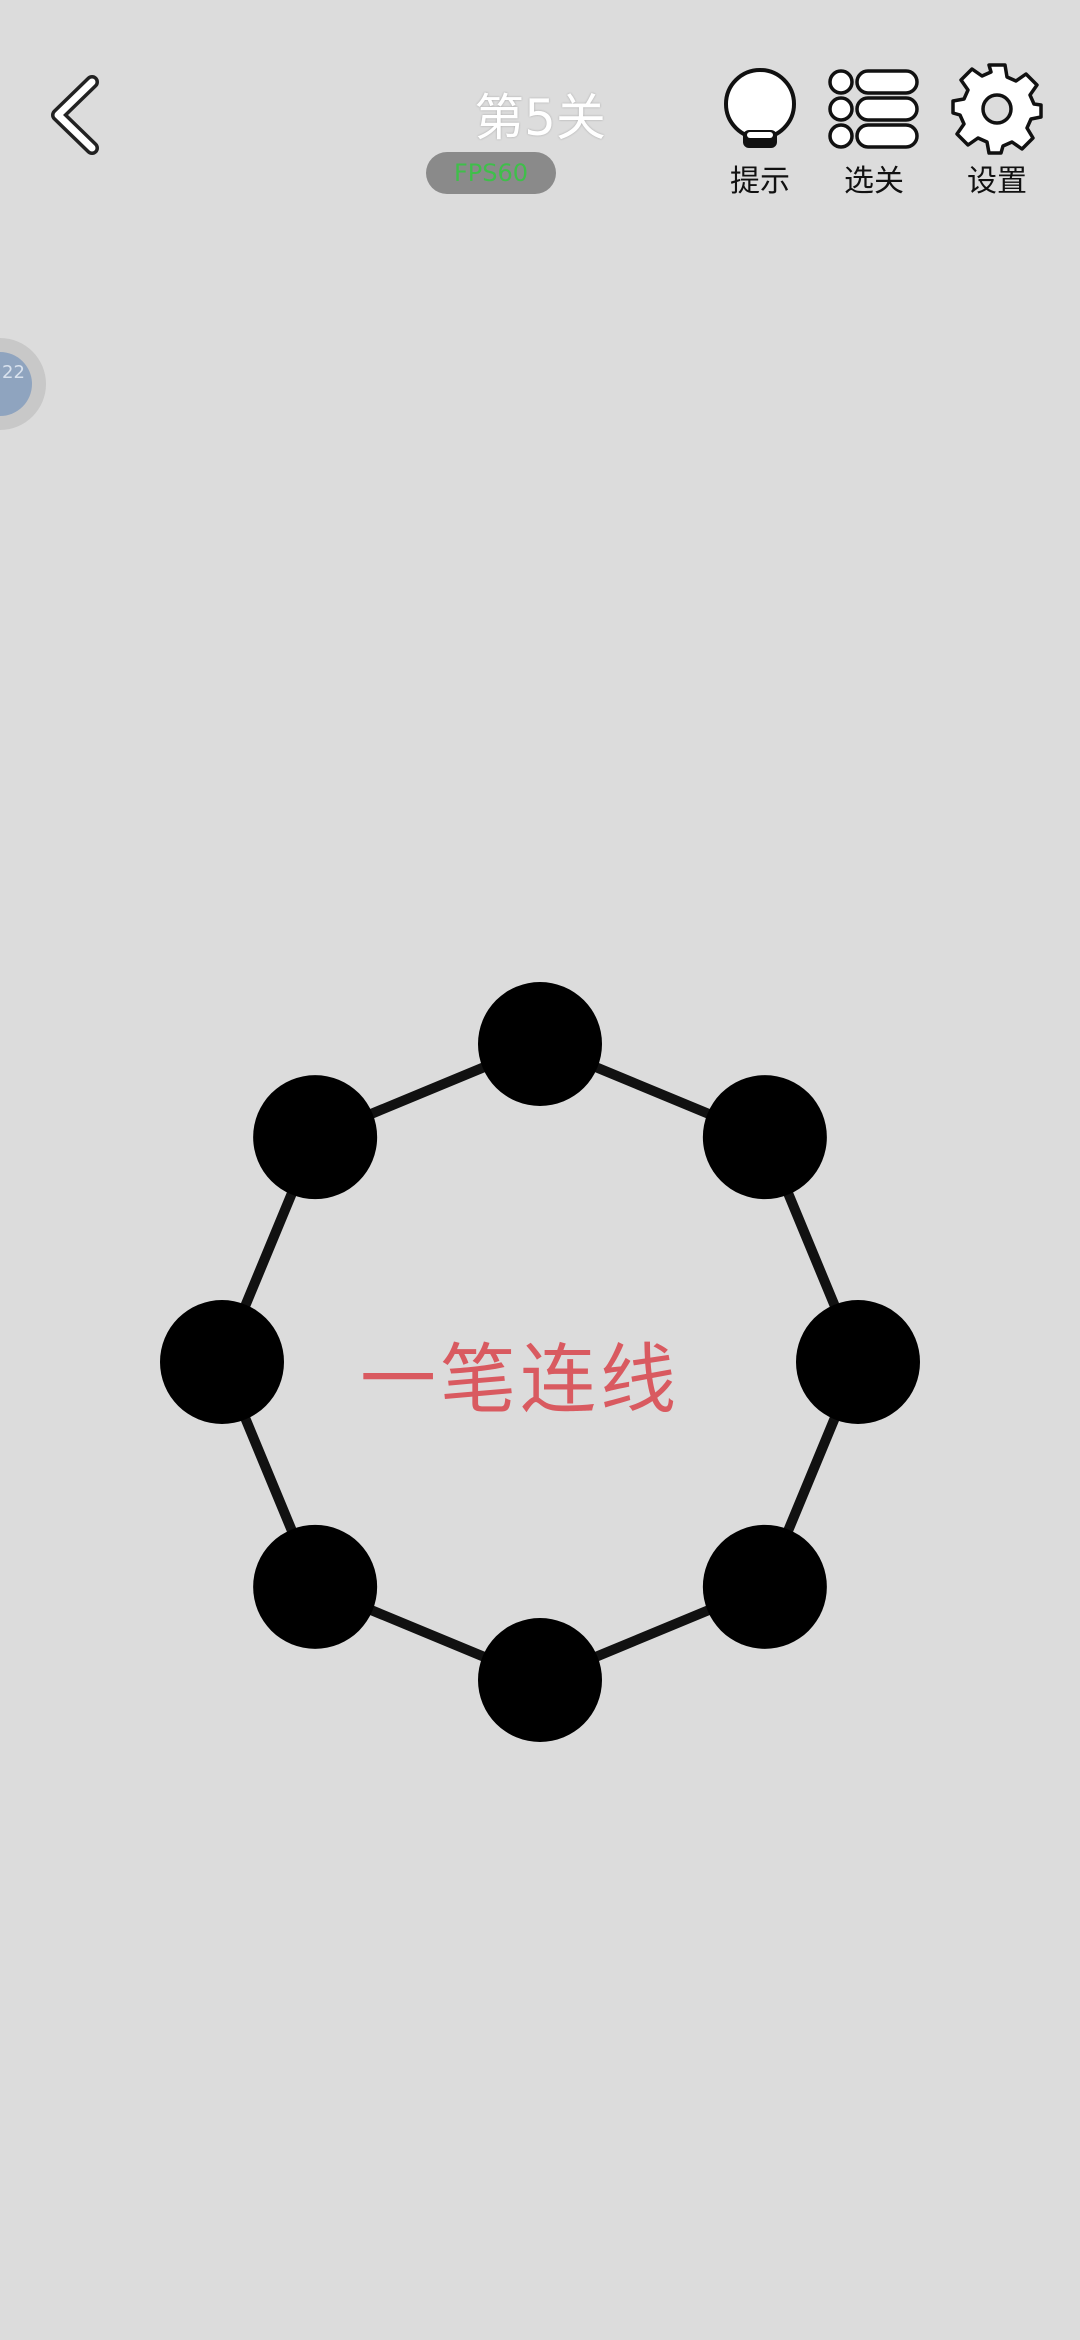  I want to click on puzzle-title: 一笔连线, so click(520, 1379).